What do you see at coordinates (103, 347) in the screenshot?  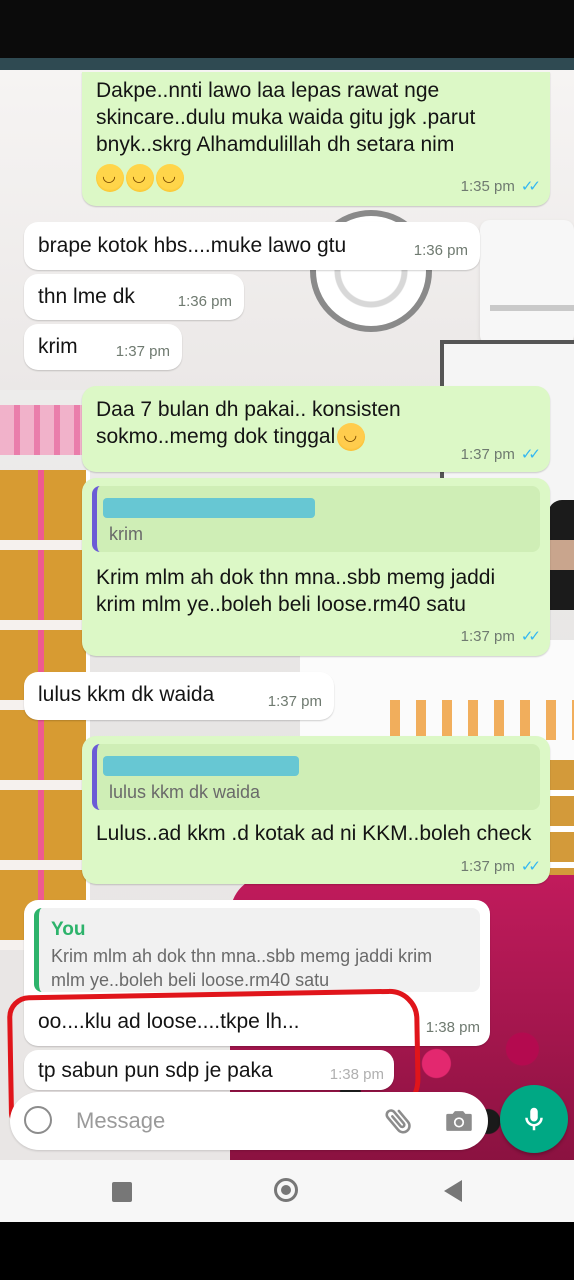 I see `message-bubble: krim 1:37 pm` at bounding box center [103, 347].